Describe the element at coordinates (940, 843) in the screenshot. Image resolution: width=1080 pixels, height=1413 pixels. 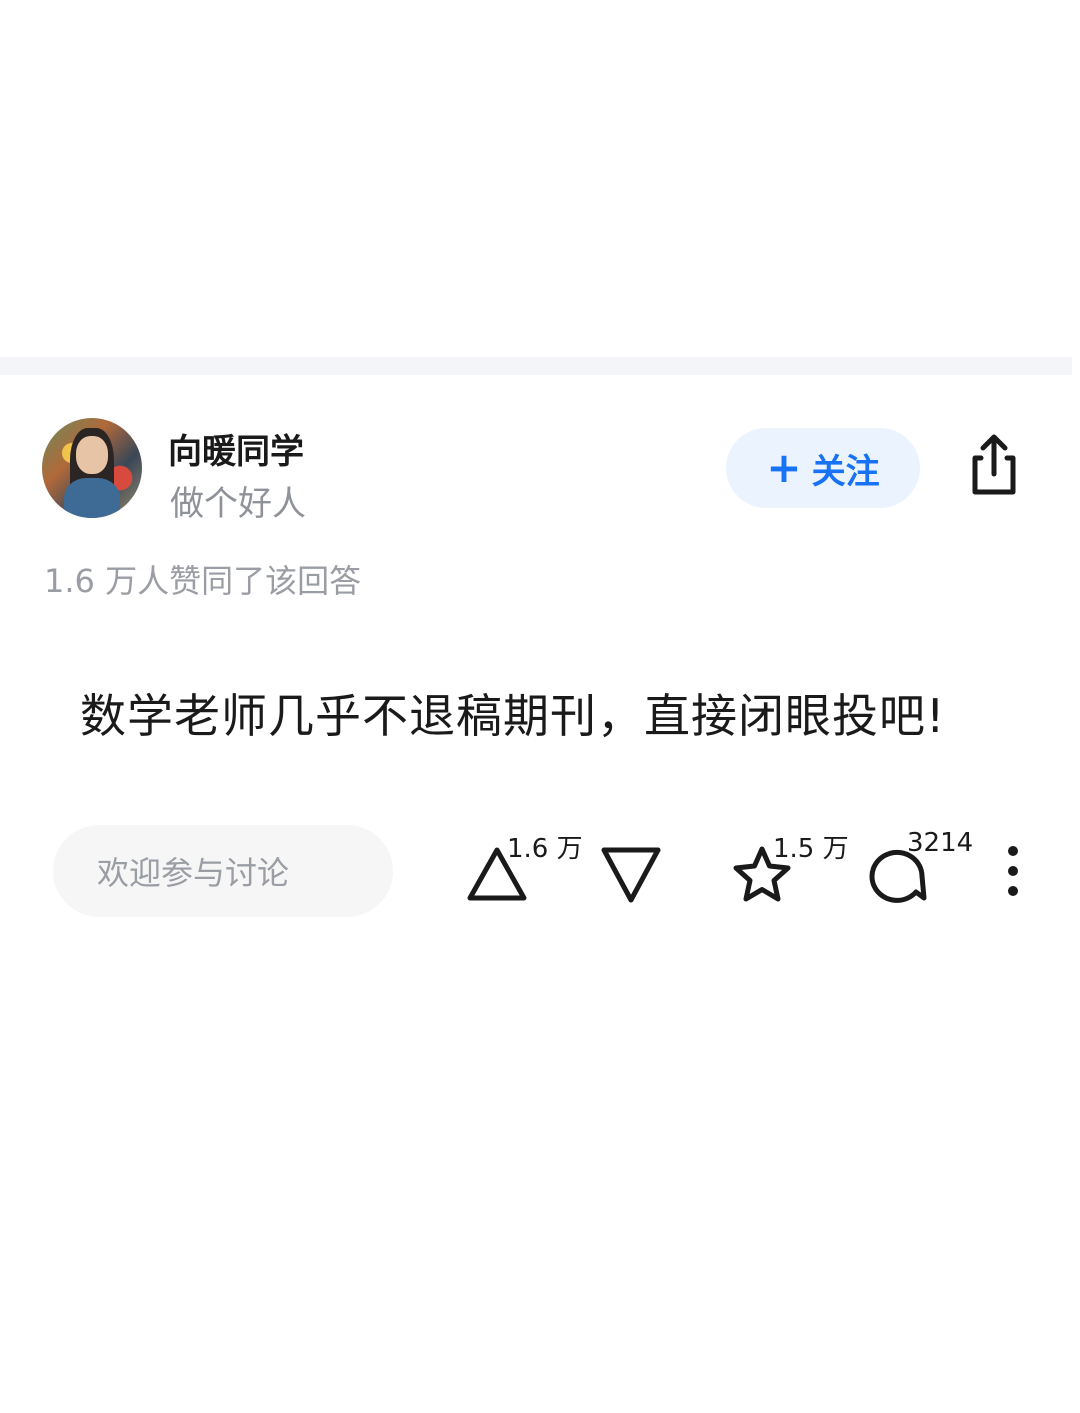
I see `comment-count: 3214` at that location.